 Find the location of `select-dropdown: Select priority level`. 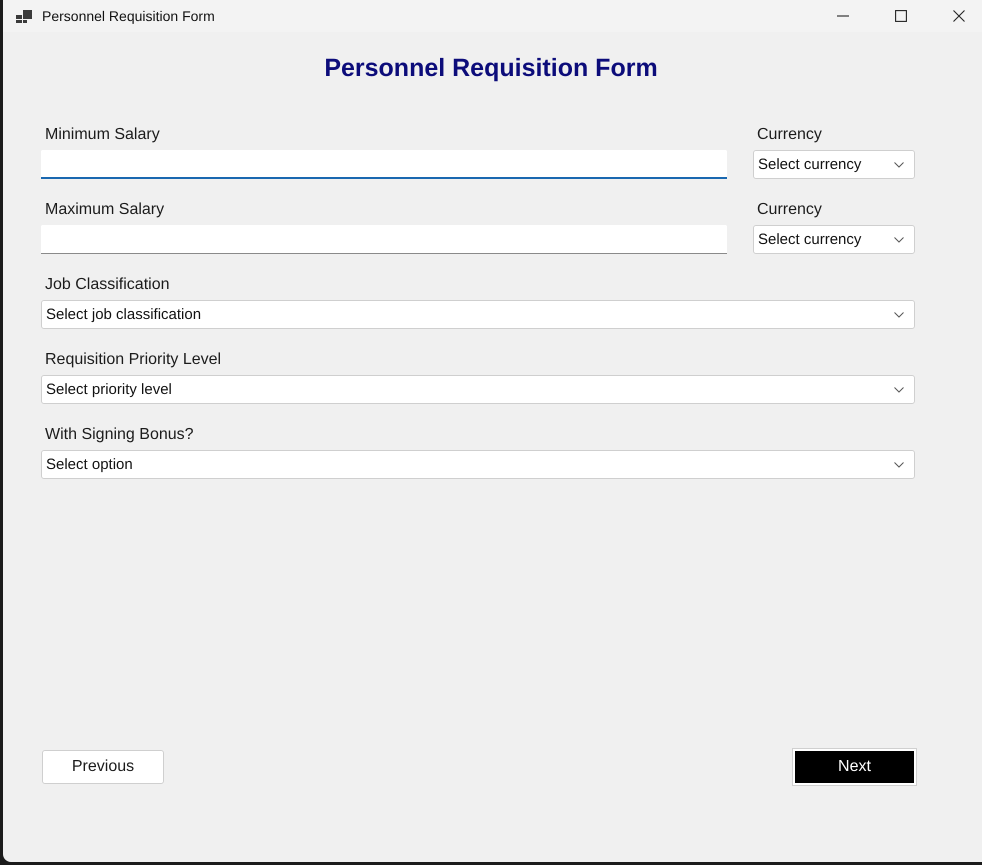

select-dropdown: Select priority level is located at coordinates (478, 389).